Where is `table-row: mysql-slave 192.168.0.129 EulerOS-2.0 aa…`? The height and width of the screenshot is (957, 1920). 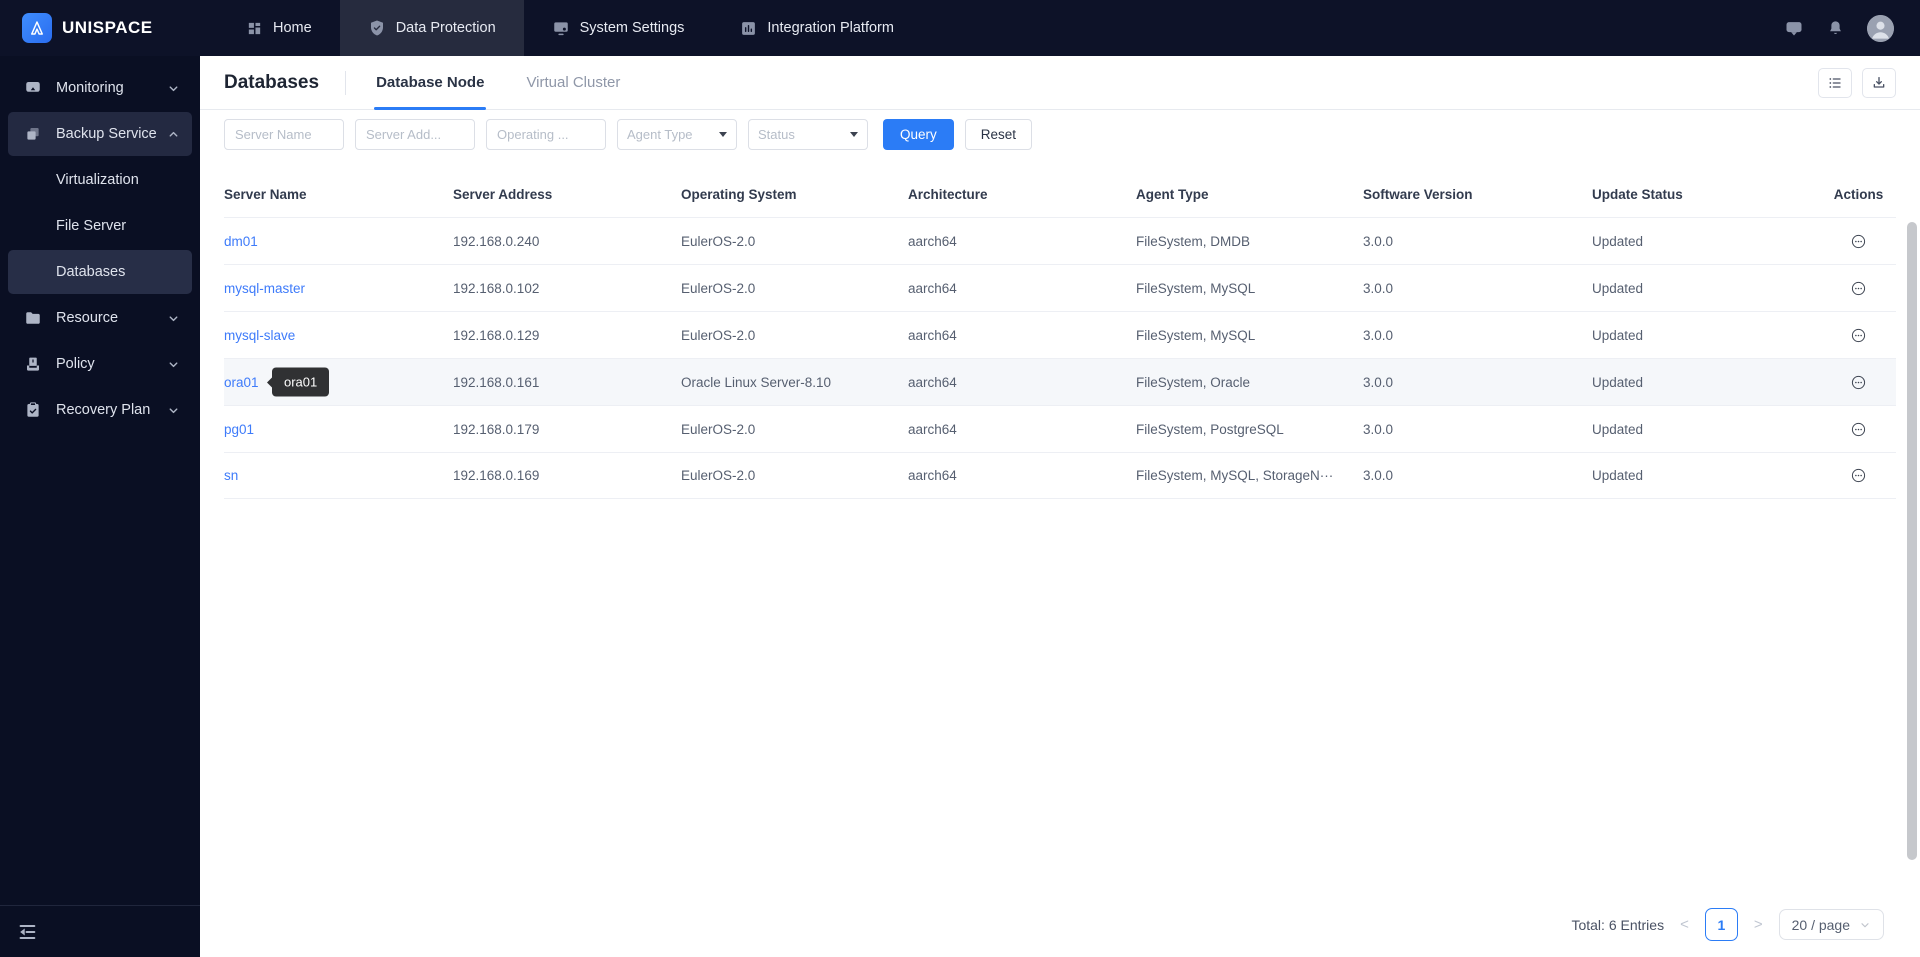 table-row: mysql-slave 192.168.0.129 EulerOS-2.0 aa… is located at coordinates (1060, 334).